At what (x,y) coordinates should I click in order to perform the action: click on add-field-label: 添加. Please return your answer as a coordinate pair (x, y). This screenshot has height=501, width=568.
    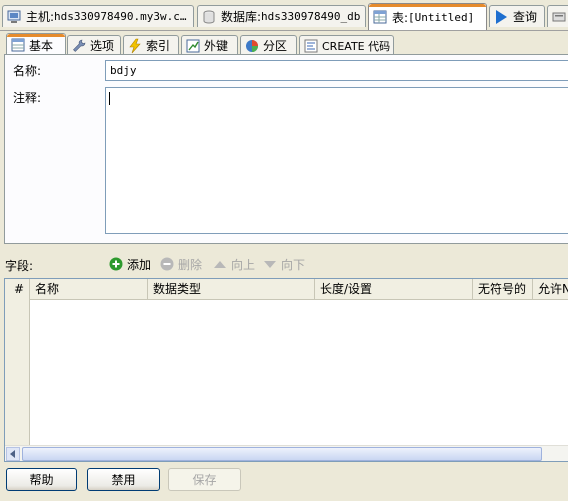
    Looking at the image, I should click on (139, 264).